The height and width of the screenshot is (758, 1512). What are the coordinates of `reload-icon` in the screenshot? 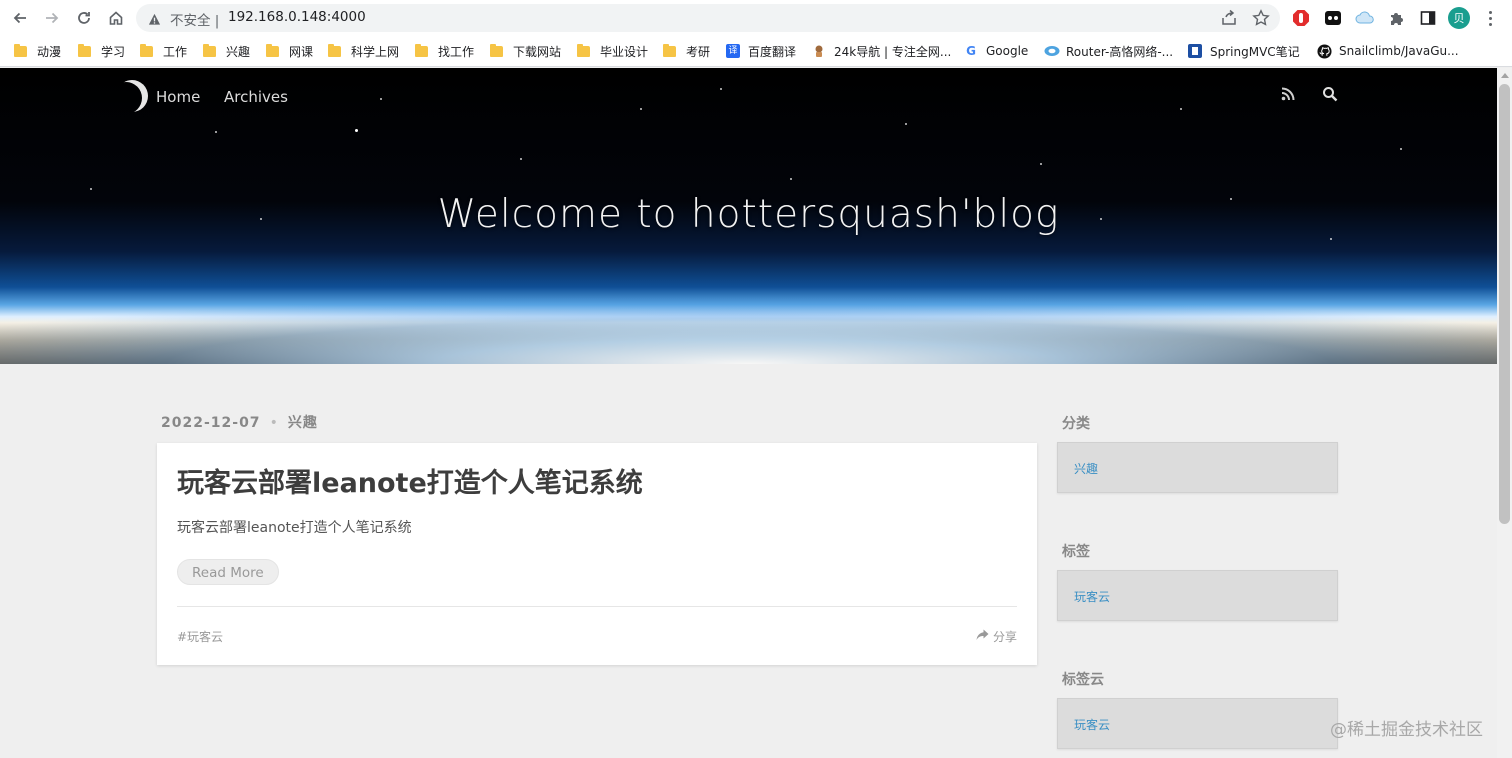 It's located at (84, 18).